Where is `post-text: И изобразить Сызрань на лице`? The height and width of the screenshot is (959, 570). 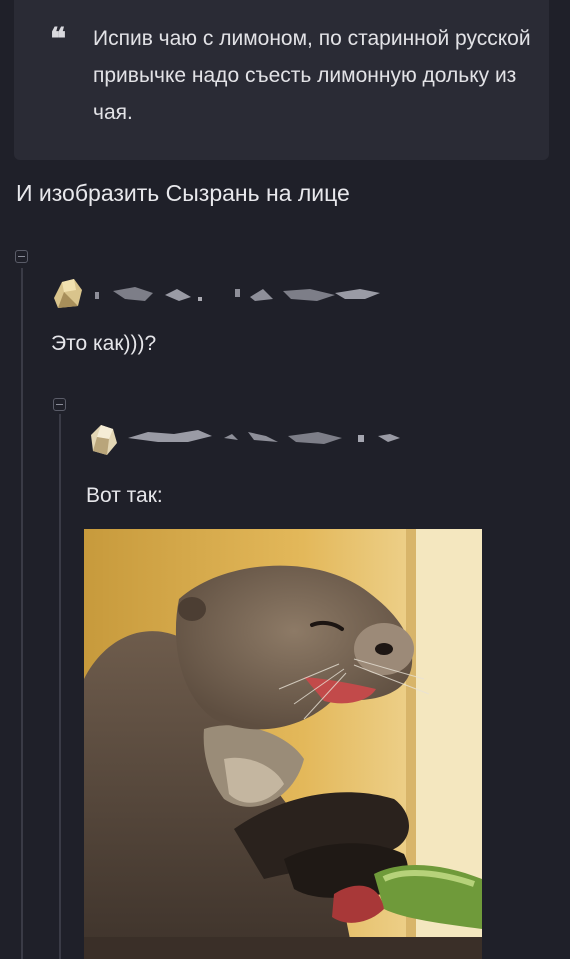
post-text: И изобразить Сызрань на лице is located at coordinates (183, 193).